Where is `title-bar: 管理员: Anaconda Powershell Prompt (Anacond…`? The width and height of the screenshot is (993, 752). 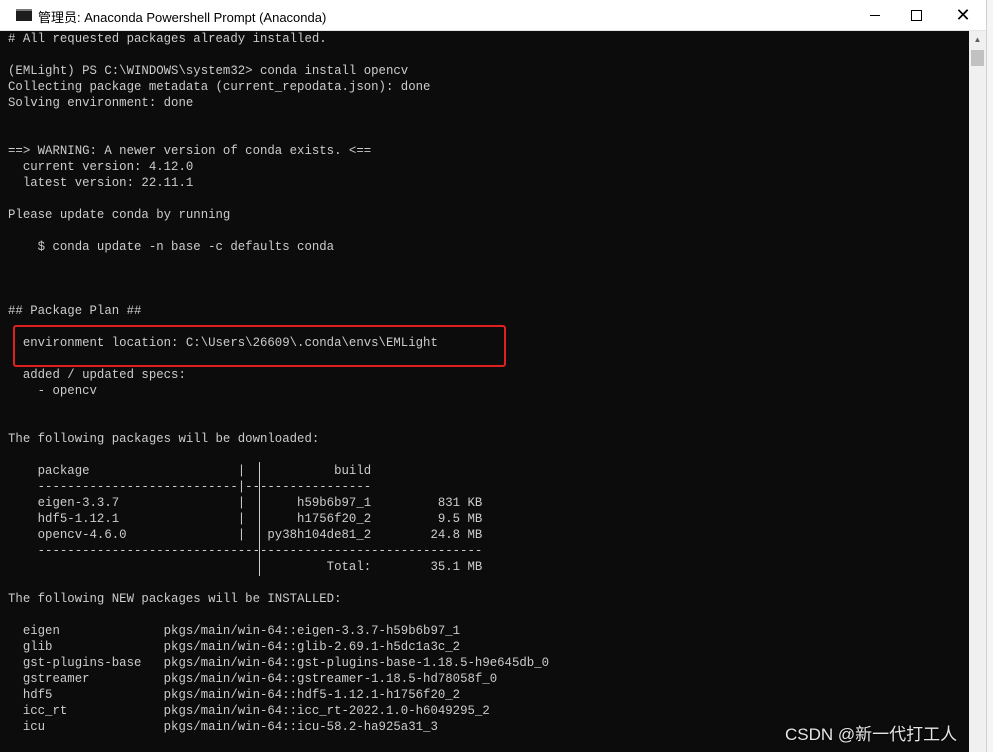
title-bar: 管理员: Anaconda Powershell Prompt (Anacond… is located at coordinates (496, 15).